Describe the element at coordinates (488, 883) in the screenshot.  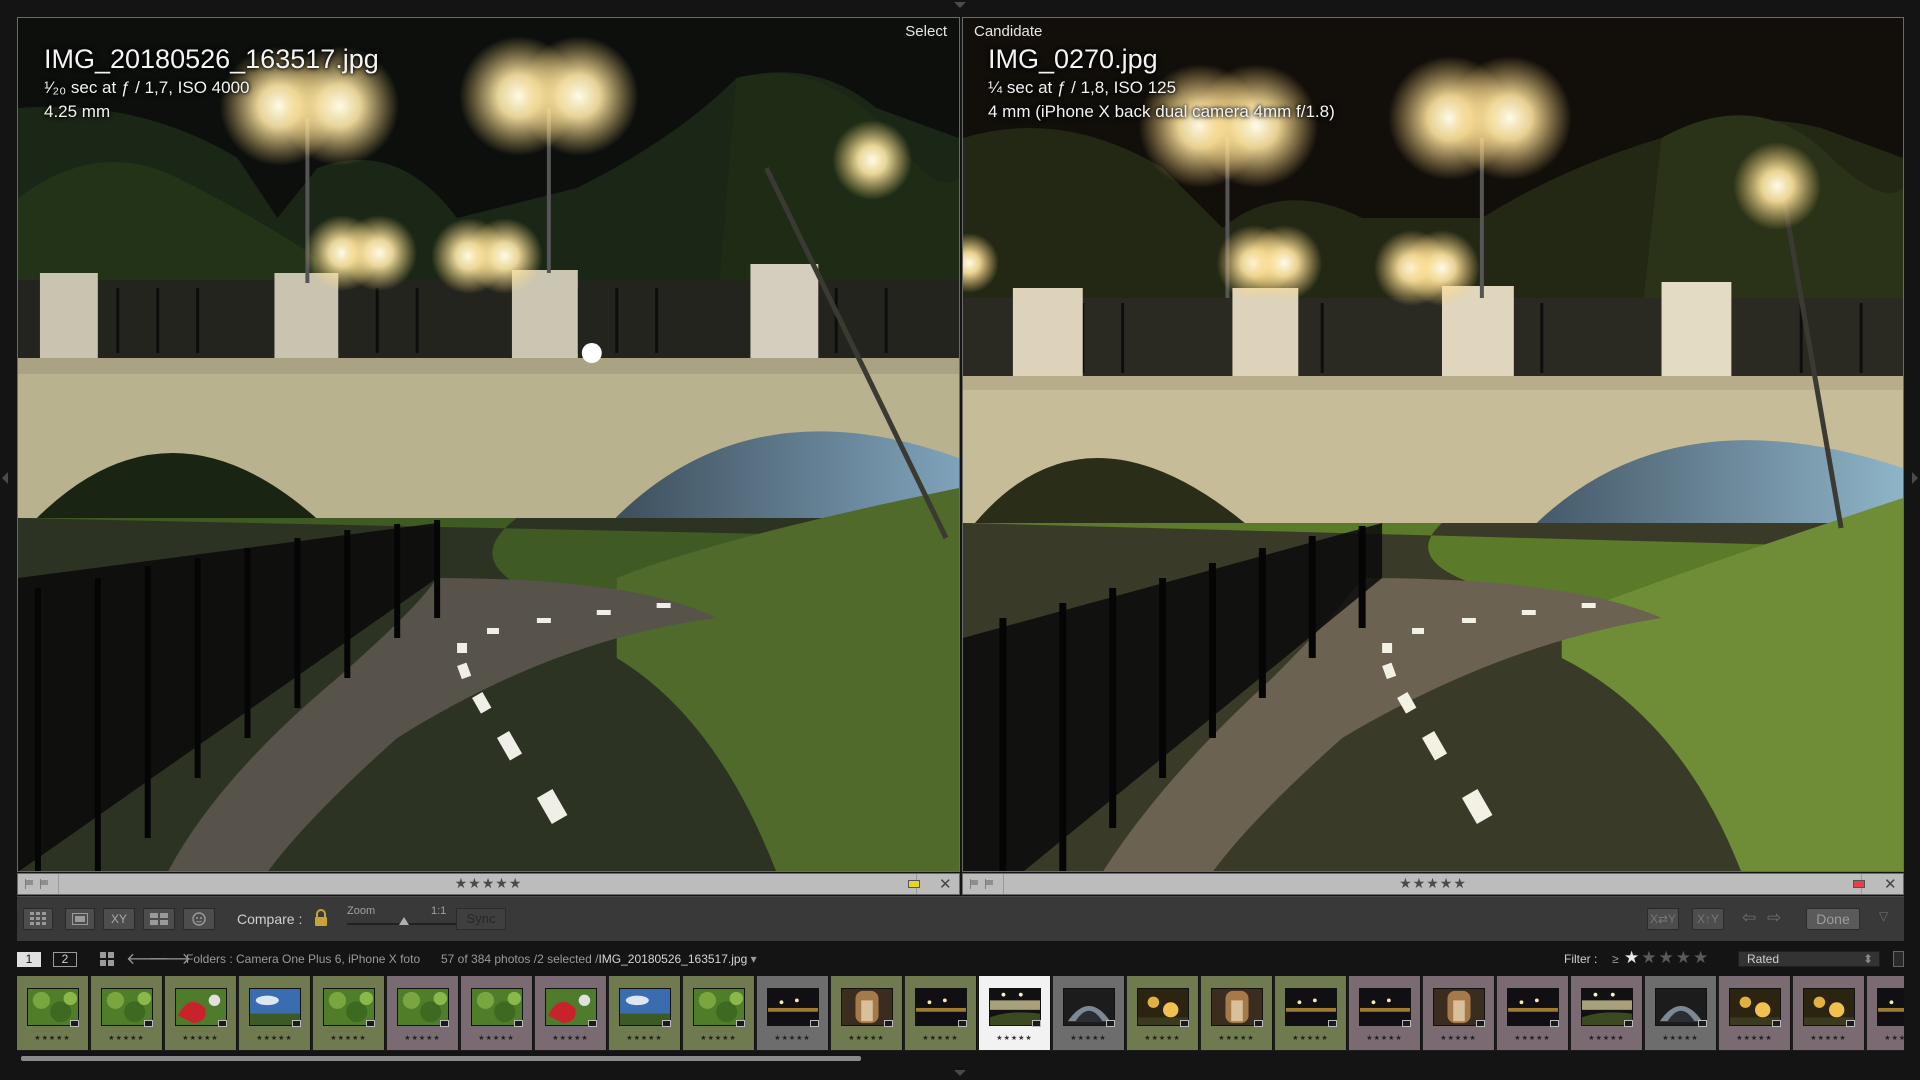
I see `select-rating-stars: ★★★★★` at that location.